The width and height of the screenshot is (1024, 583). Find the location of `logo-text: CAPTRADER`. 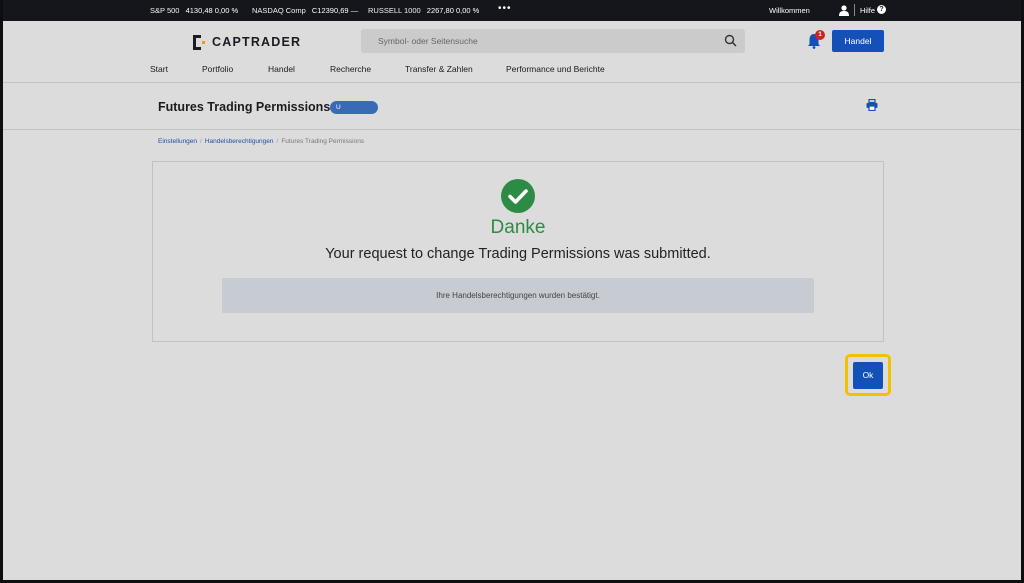

logo-text: CAPTRADER is located at coordinates (257, 42).